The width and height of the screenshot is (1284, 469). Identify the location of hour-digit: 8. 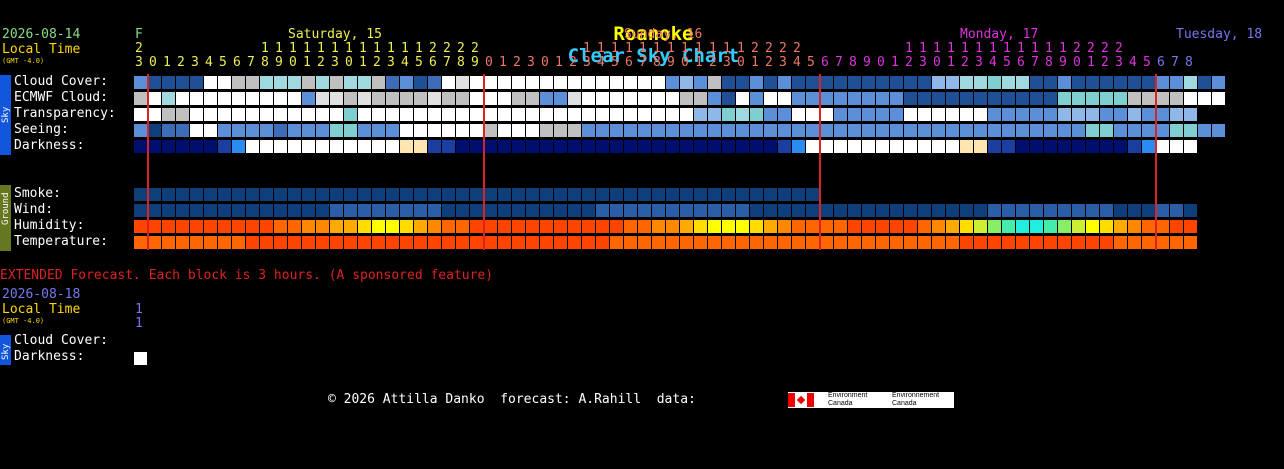
(657, 62).